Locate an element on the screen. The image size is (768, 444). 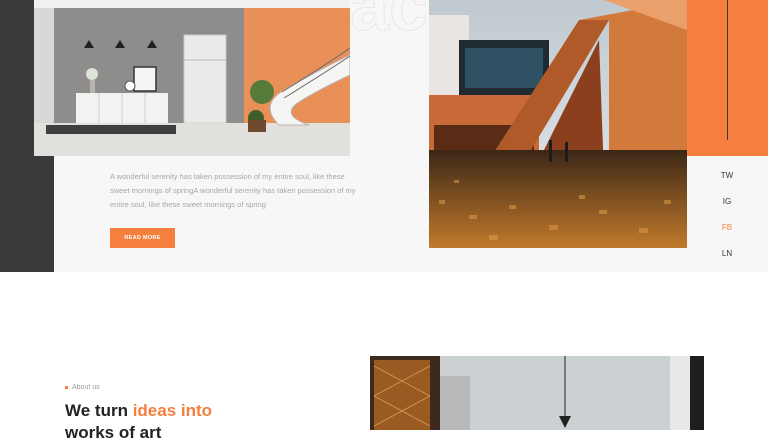
social-link-instagram: IG is located at coordinates (727, 201).